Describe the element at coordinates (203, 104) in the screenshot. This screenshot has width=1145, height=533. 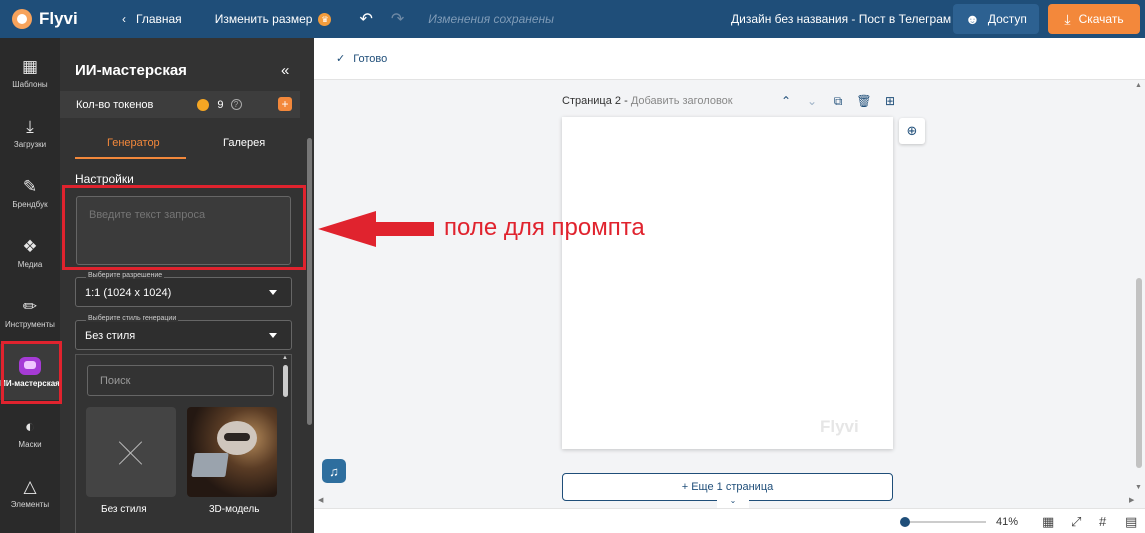
I see `token-coin-icon` at that location.